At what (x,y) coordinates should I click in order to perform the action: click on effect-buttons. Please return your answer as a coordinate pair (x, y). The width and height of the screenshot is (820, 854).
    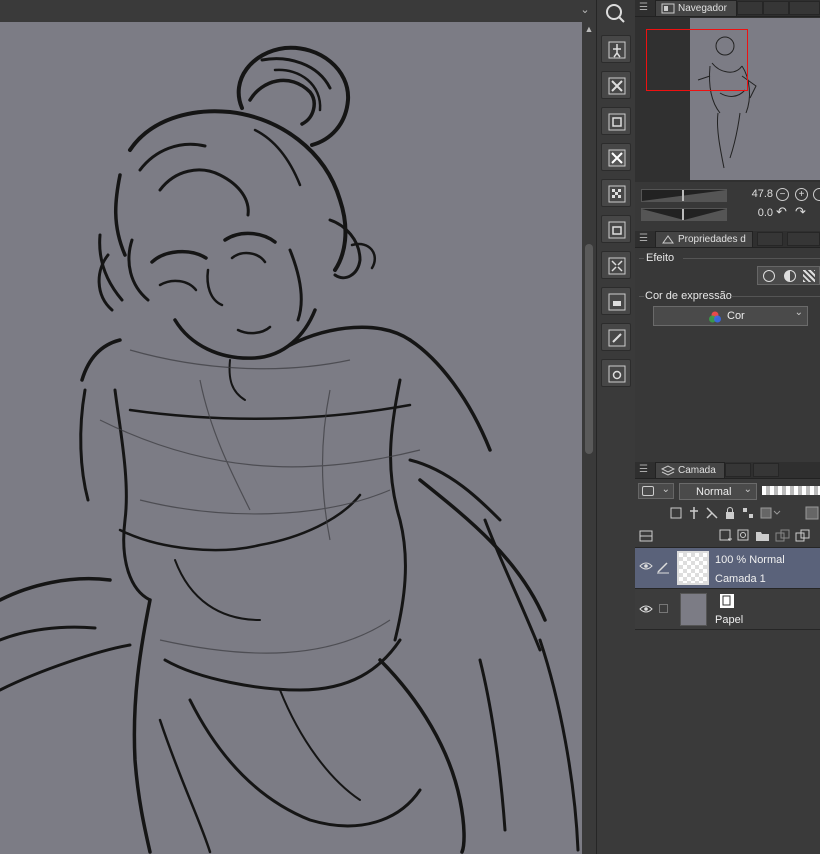
    Looking at the image, I should click on (788, 275).